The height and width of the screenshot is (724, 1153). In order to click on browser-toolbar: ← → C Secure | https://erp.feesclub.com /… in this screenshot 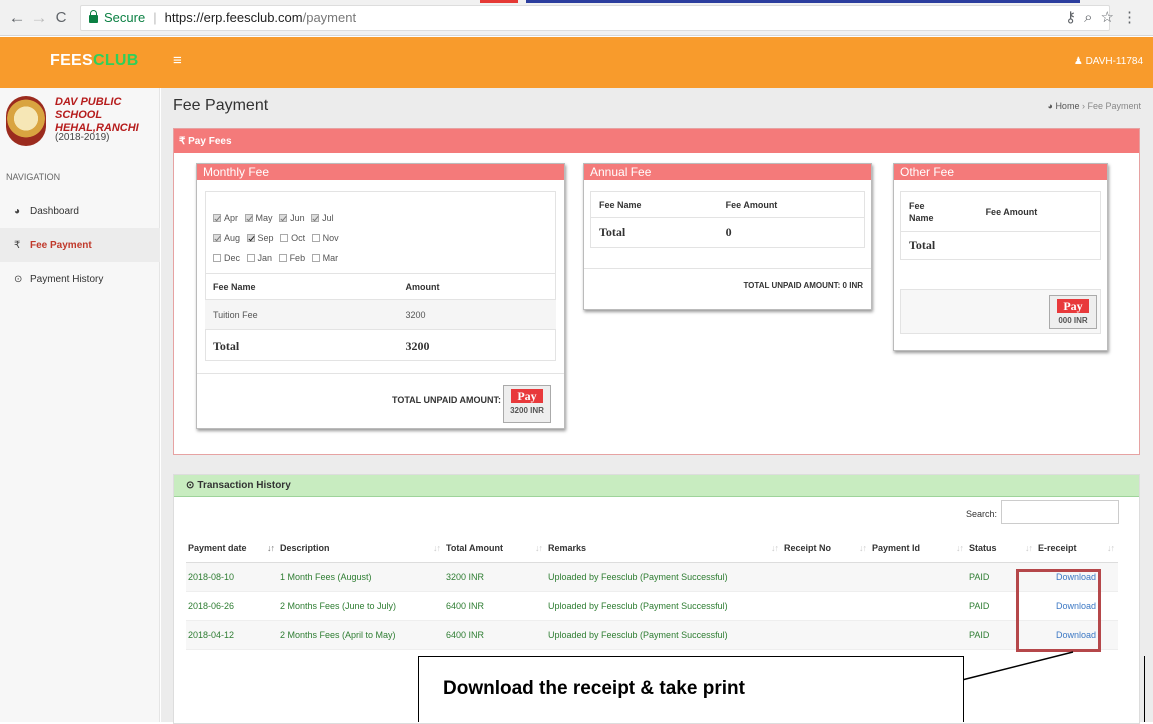, I will do `click(576, 18)`.